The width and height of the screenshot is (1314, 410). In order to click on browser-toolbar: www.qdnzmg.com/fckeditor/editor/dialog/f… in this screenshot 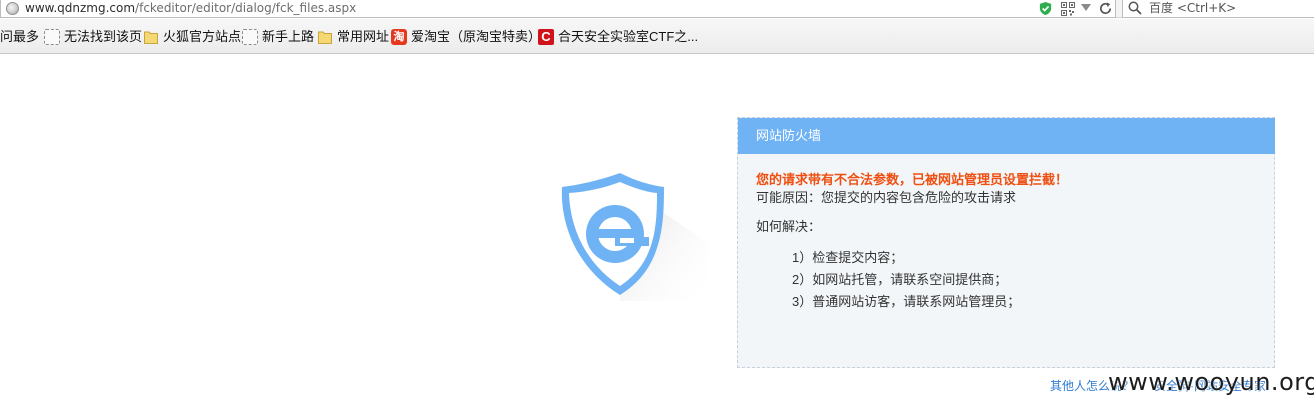, I will do `click(657, 9)`.